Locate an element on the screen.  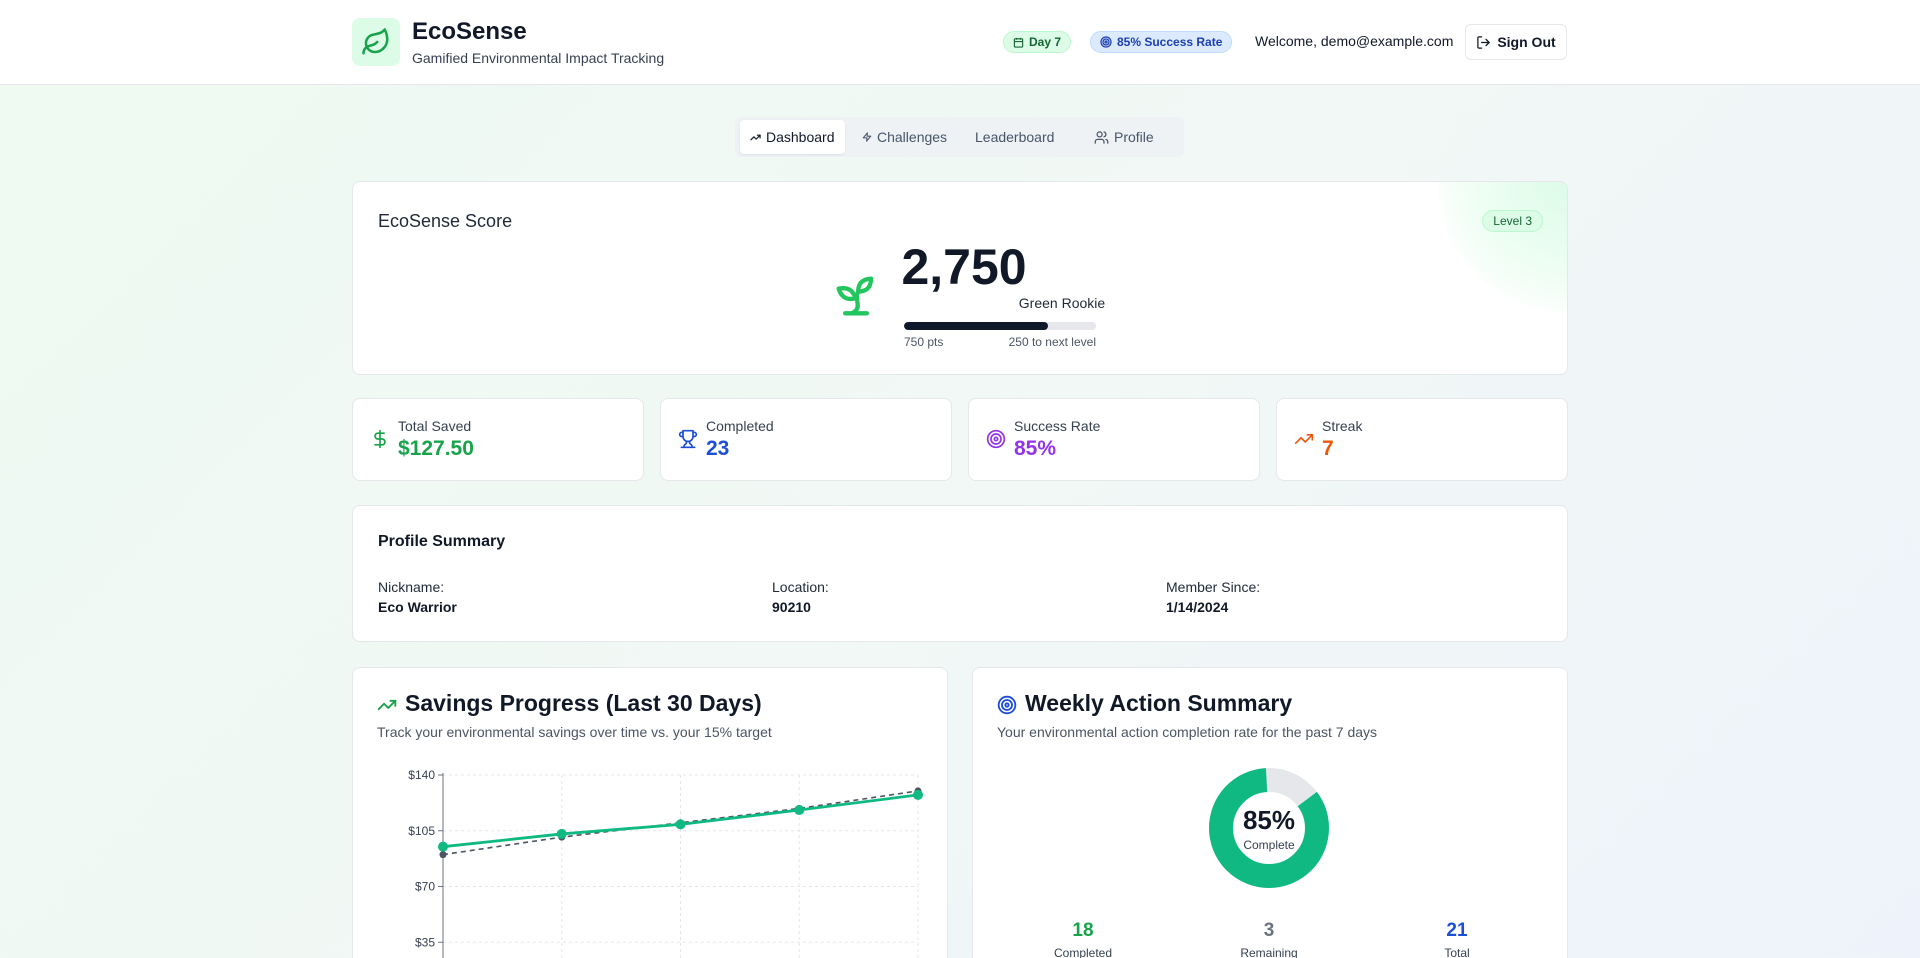
leaf-logo-icon is located at coordinates (376, 42).